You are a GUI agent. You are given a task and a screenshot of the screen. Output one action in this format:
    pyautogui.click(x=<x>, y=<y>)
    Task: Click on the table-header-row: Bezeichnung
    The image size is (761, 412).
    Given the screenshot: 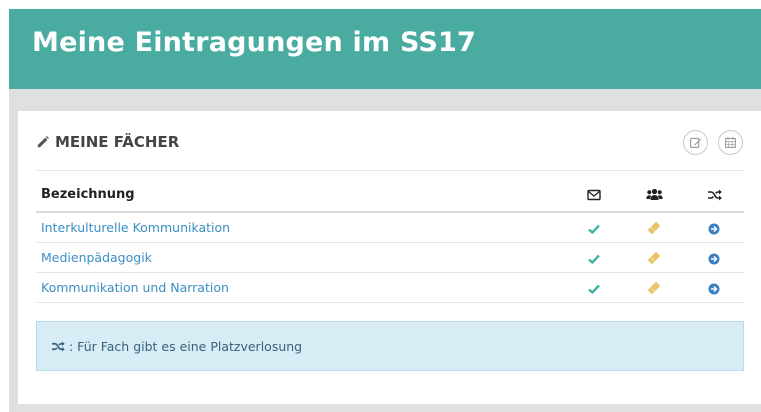 What is the action you would take?
    pyautogui.click(x=390, y=195)
    